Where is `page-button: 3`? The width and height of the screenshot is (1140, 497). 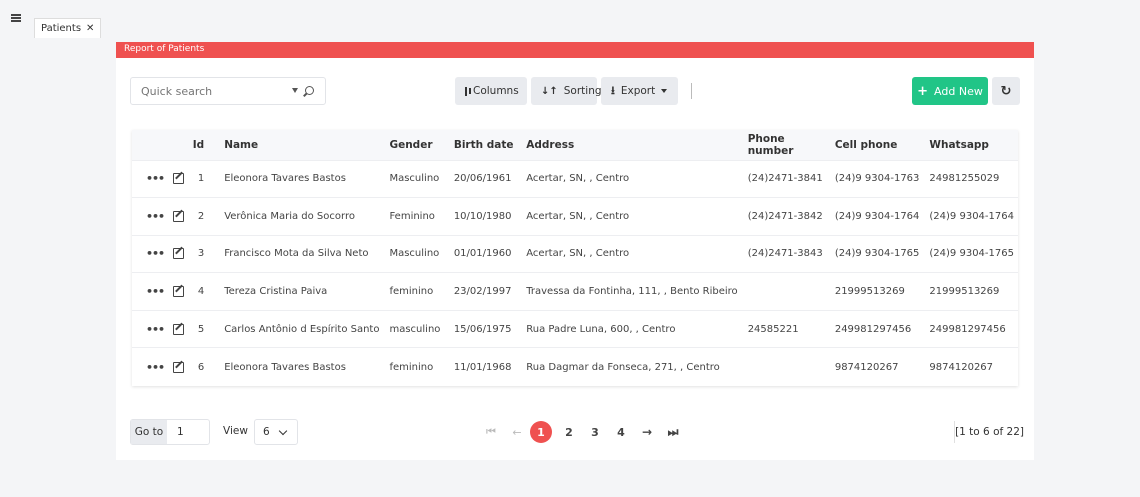
page-button: 3 is located at coordinates (595, 432).